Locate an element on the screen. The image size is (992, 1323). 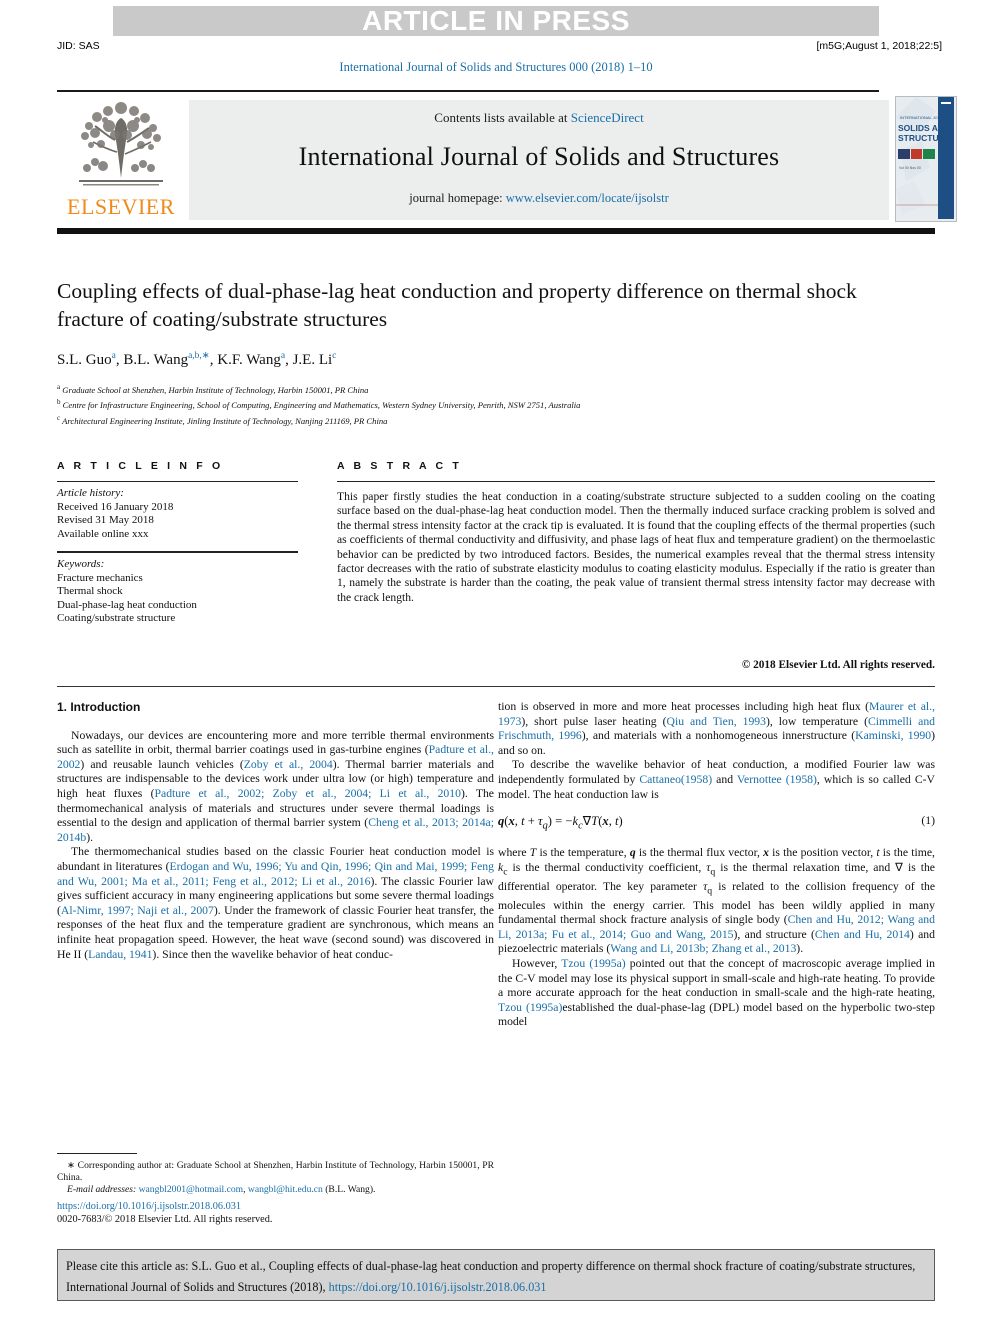
keyword-item: Fracture mechanics is located at coordinates (100, 577).